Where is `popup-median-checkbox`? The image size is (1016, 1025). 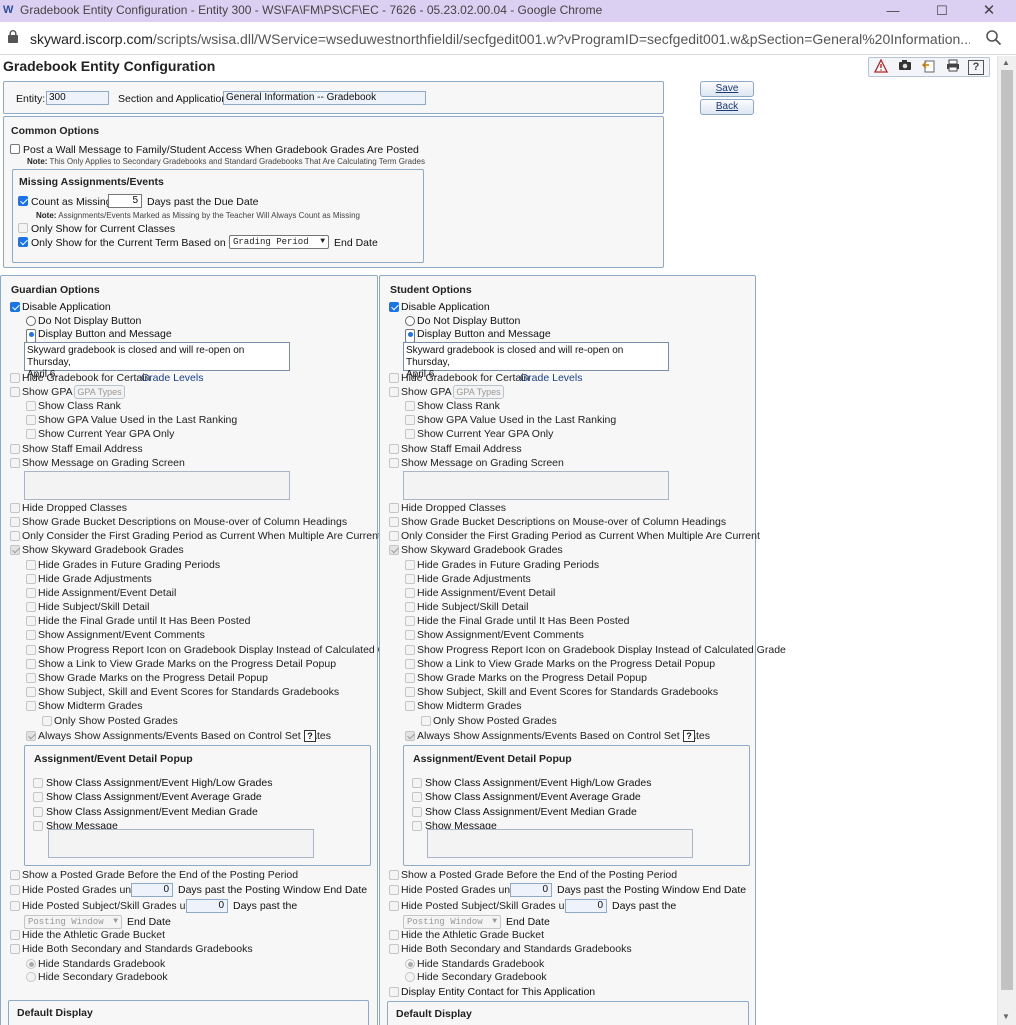
popup-median-checkbox is located at coordinates (417, 812).